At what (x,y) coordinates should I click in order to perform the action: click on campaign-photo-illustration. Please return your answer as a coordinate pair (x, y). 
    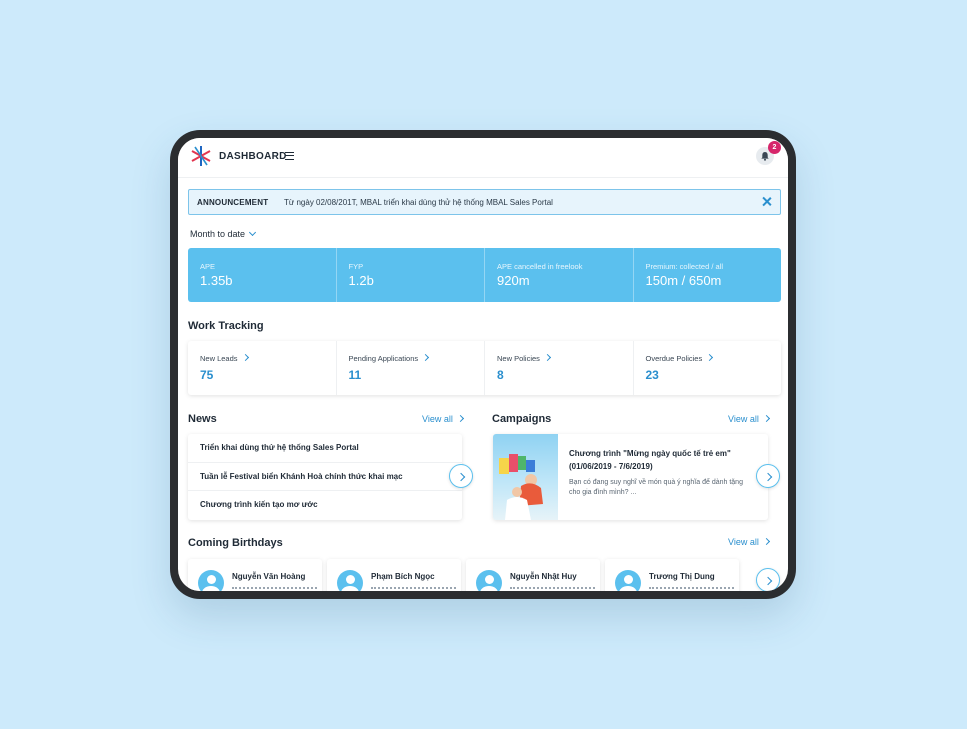
    Looking at the image, I should click on (521, 487).